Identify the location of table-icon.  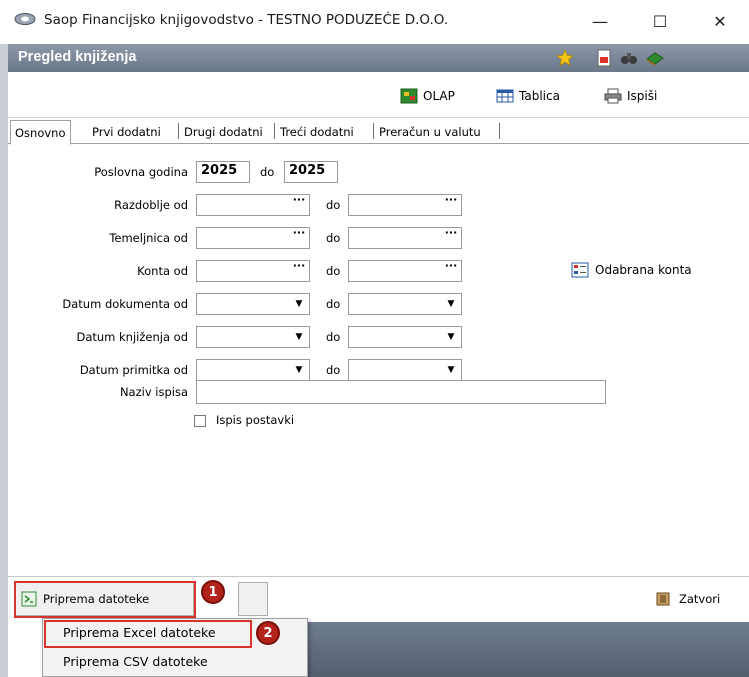
(505, 96).